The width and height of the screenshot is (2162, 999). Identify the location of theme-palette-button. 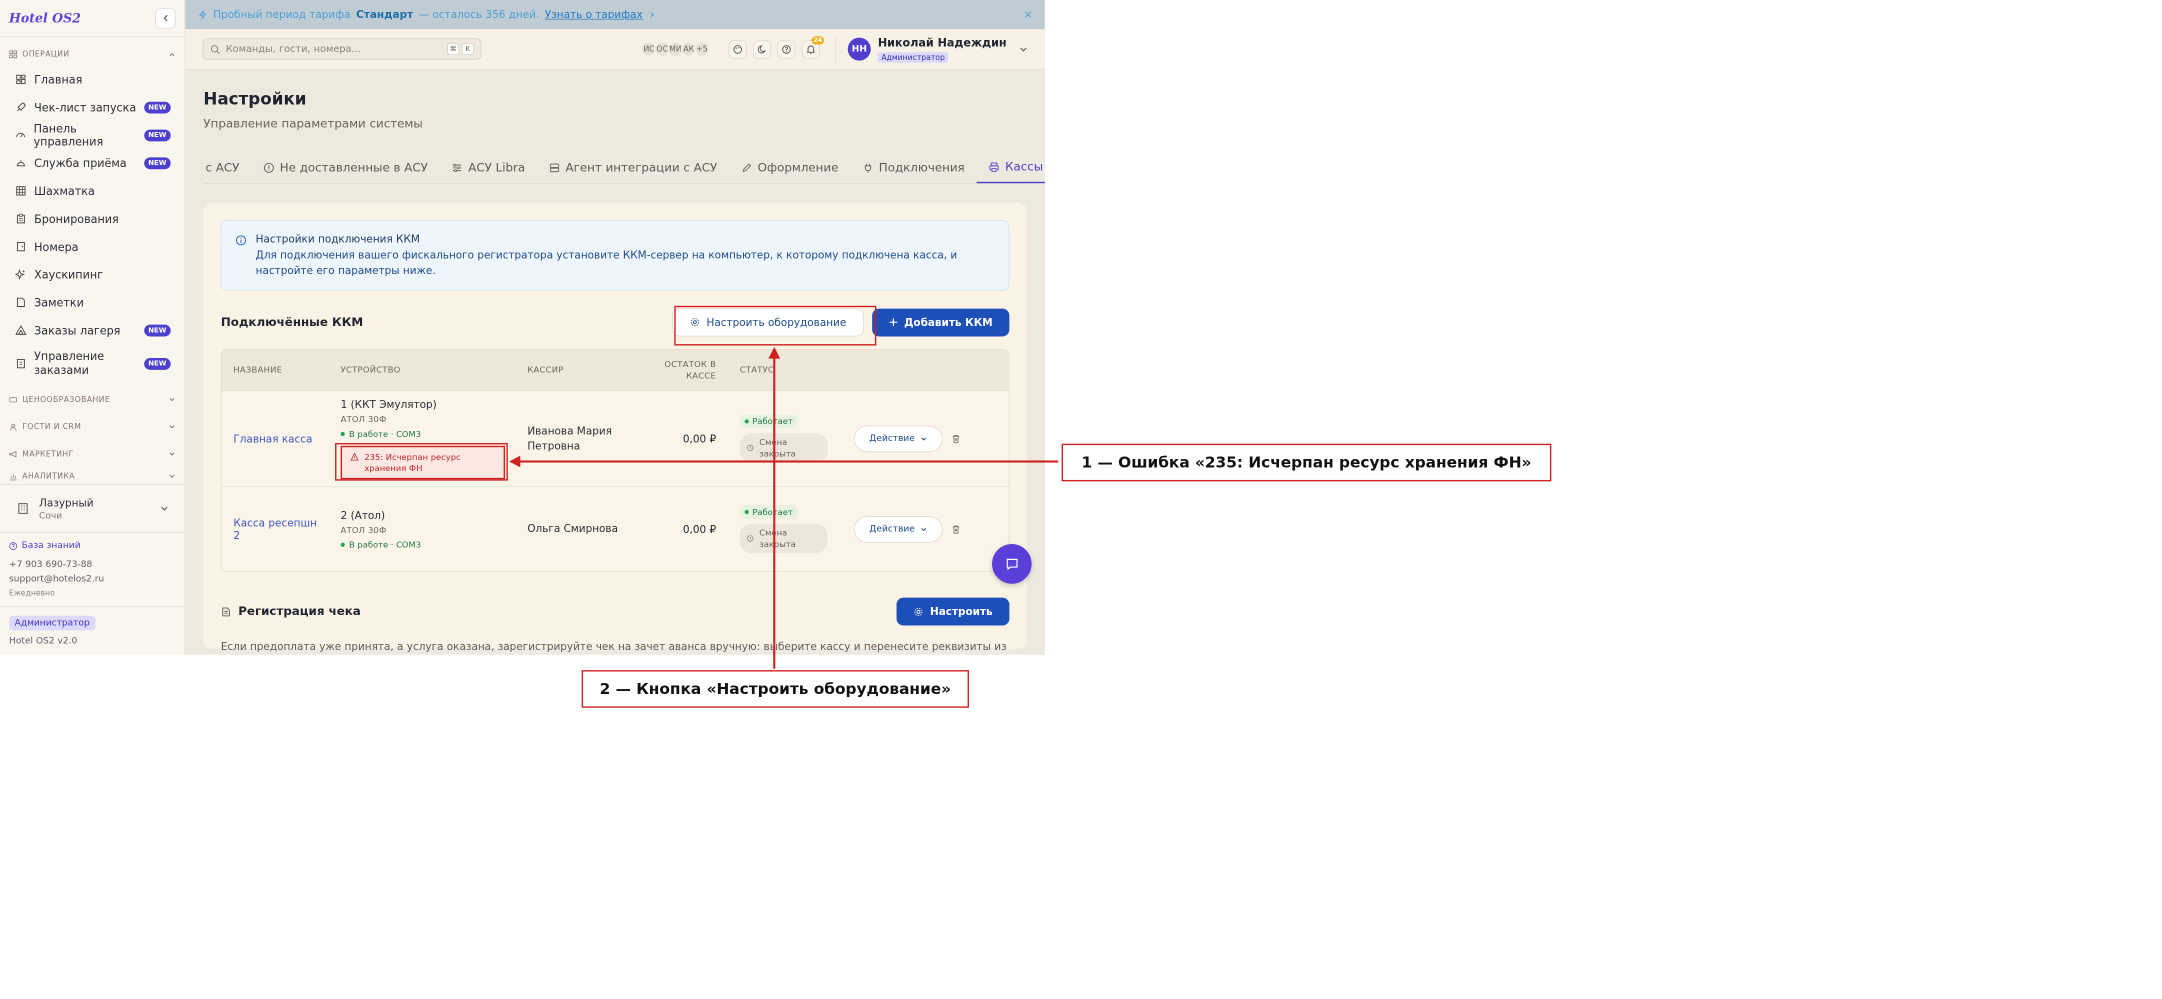
(737, 49).